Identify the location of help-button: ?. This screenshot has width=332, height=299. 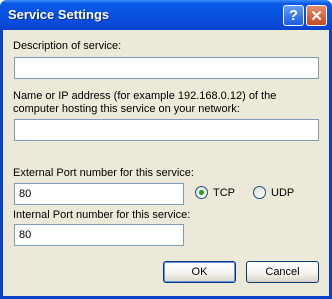
(293, 15).